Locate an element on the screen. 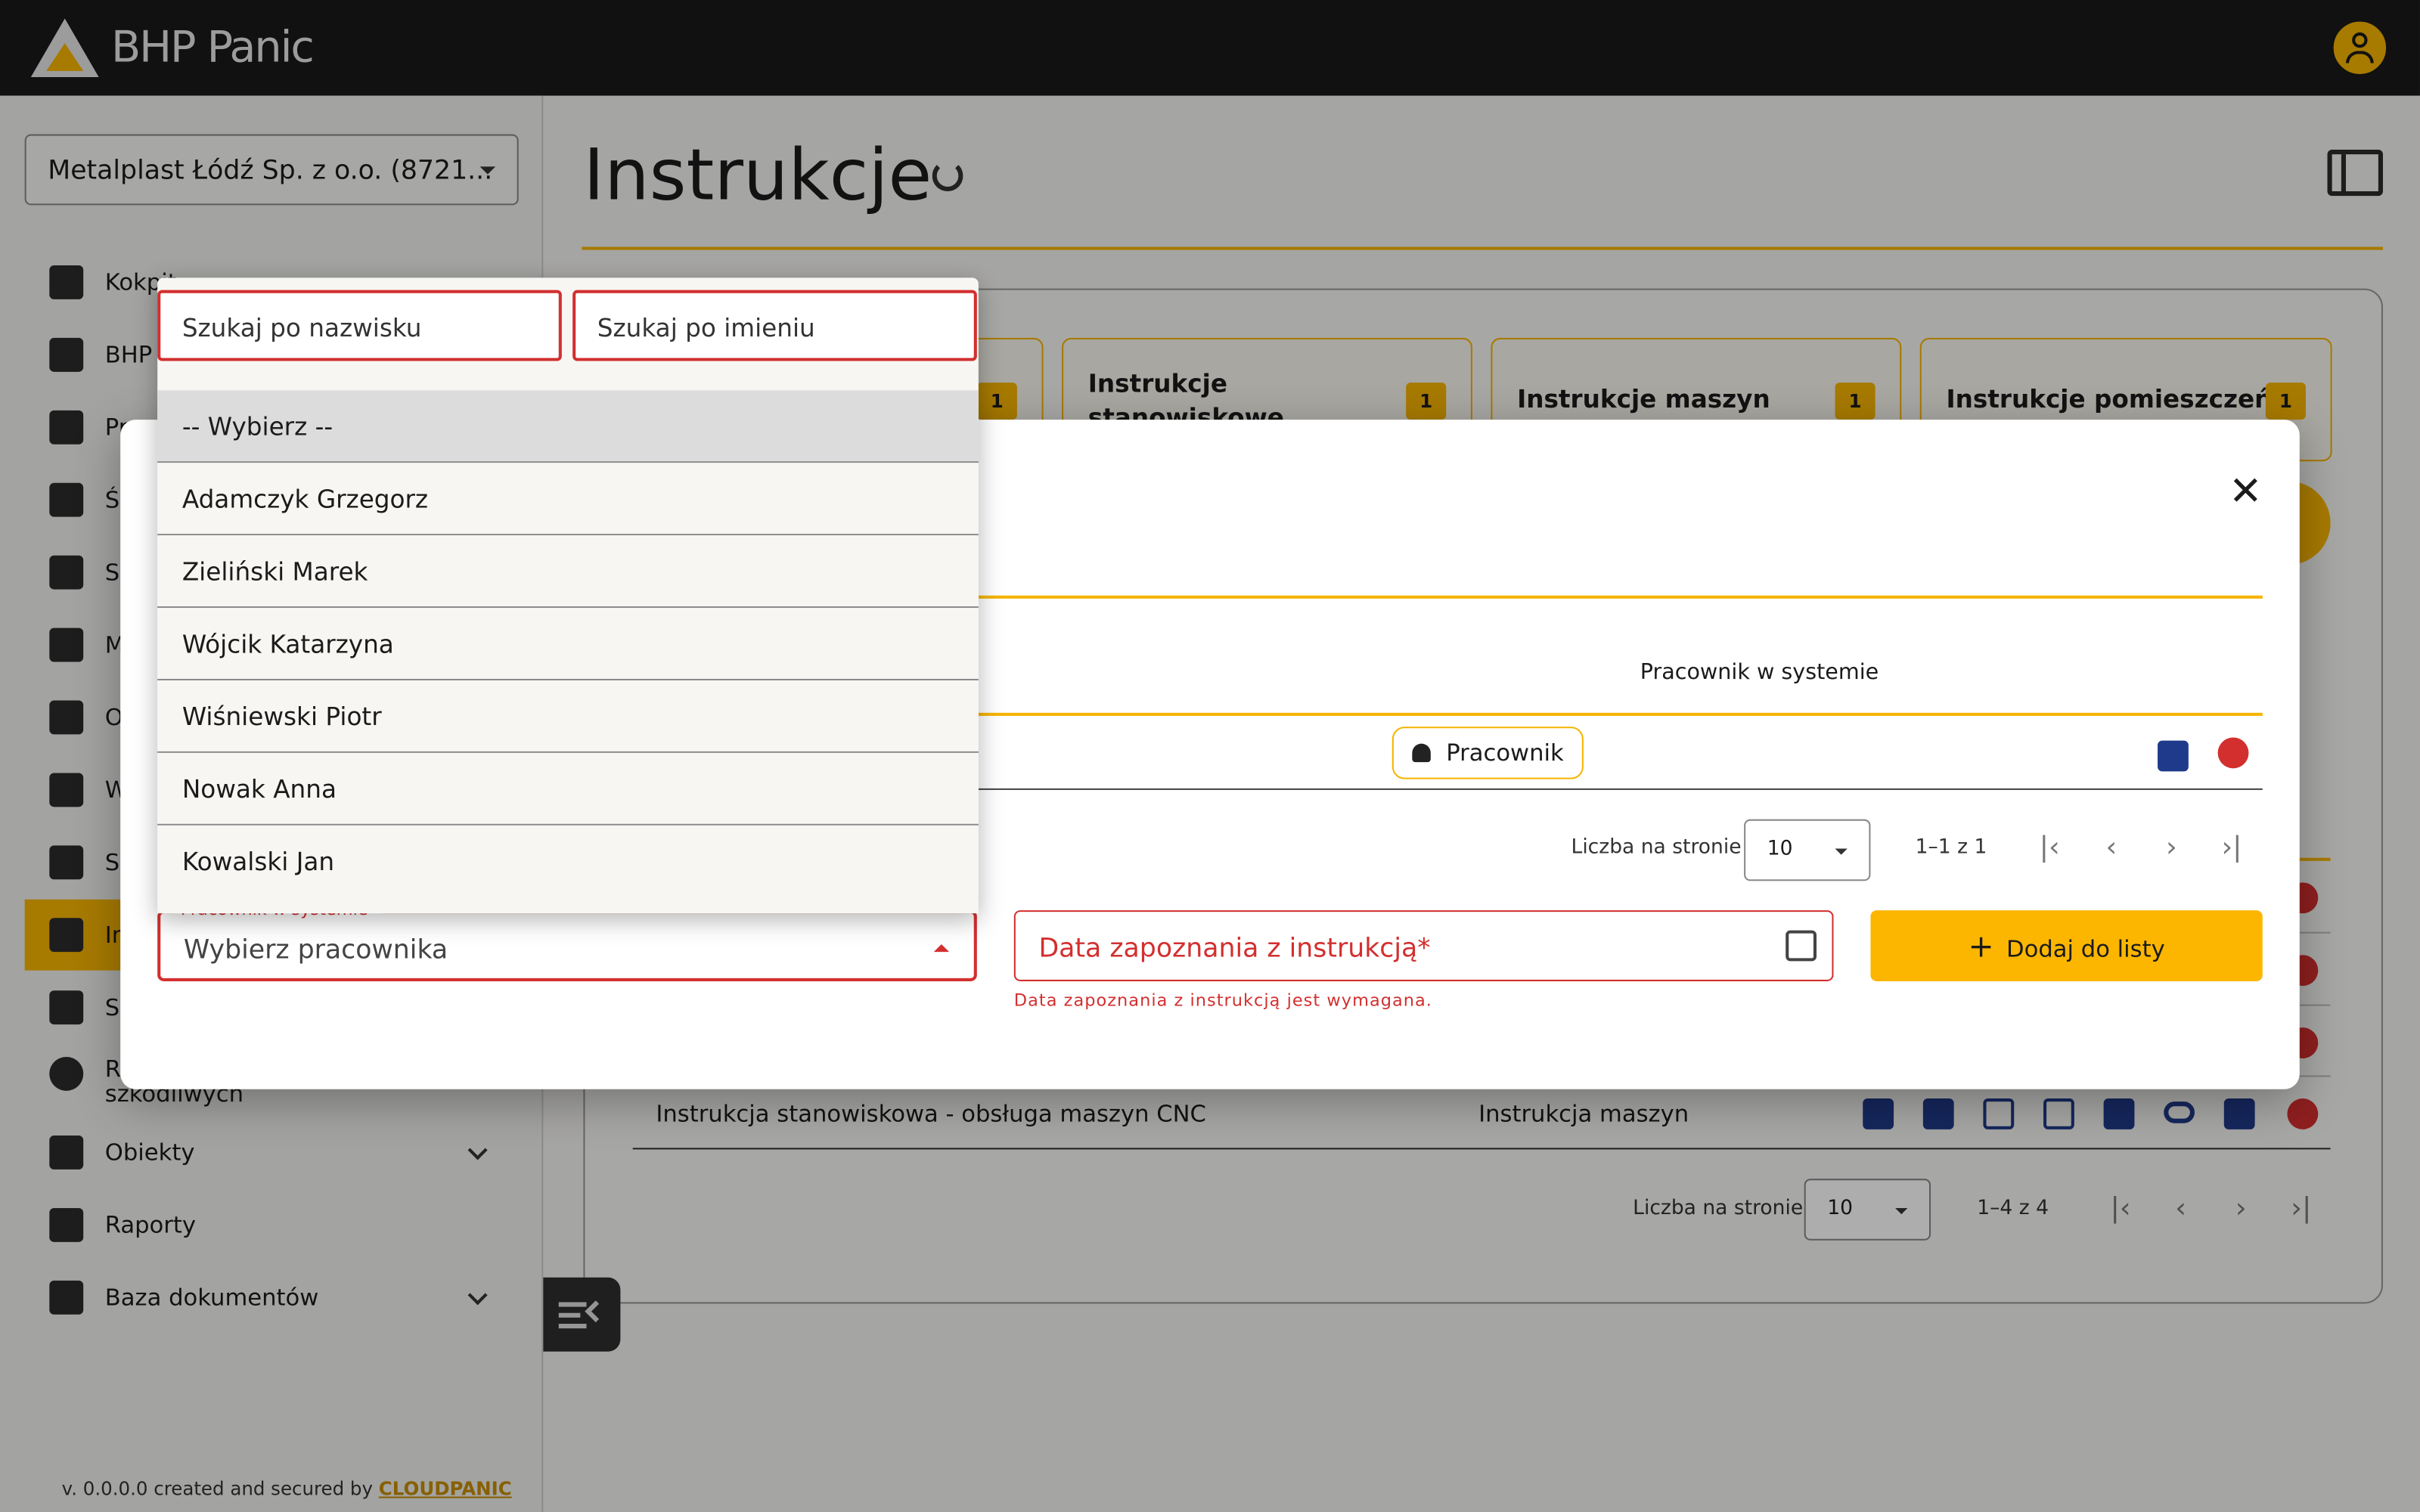 The width and height of the screenshot is (2420, 1512). plus-icon: + is located at coordinates (1981, 946).